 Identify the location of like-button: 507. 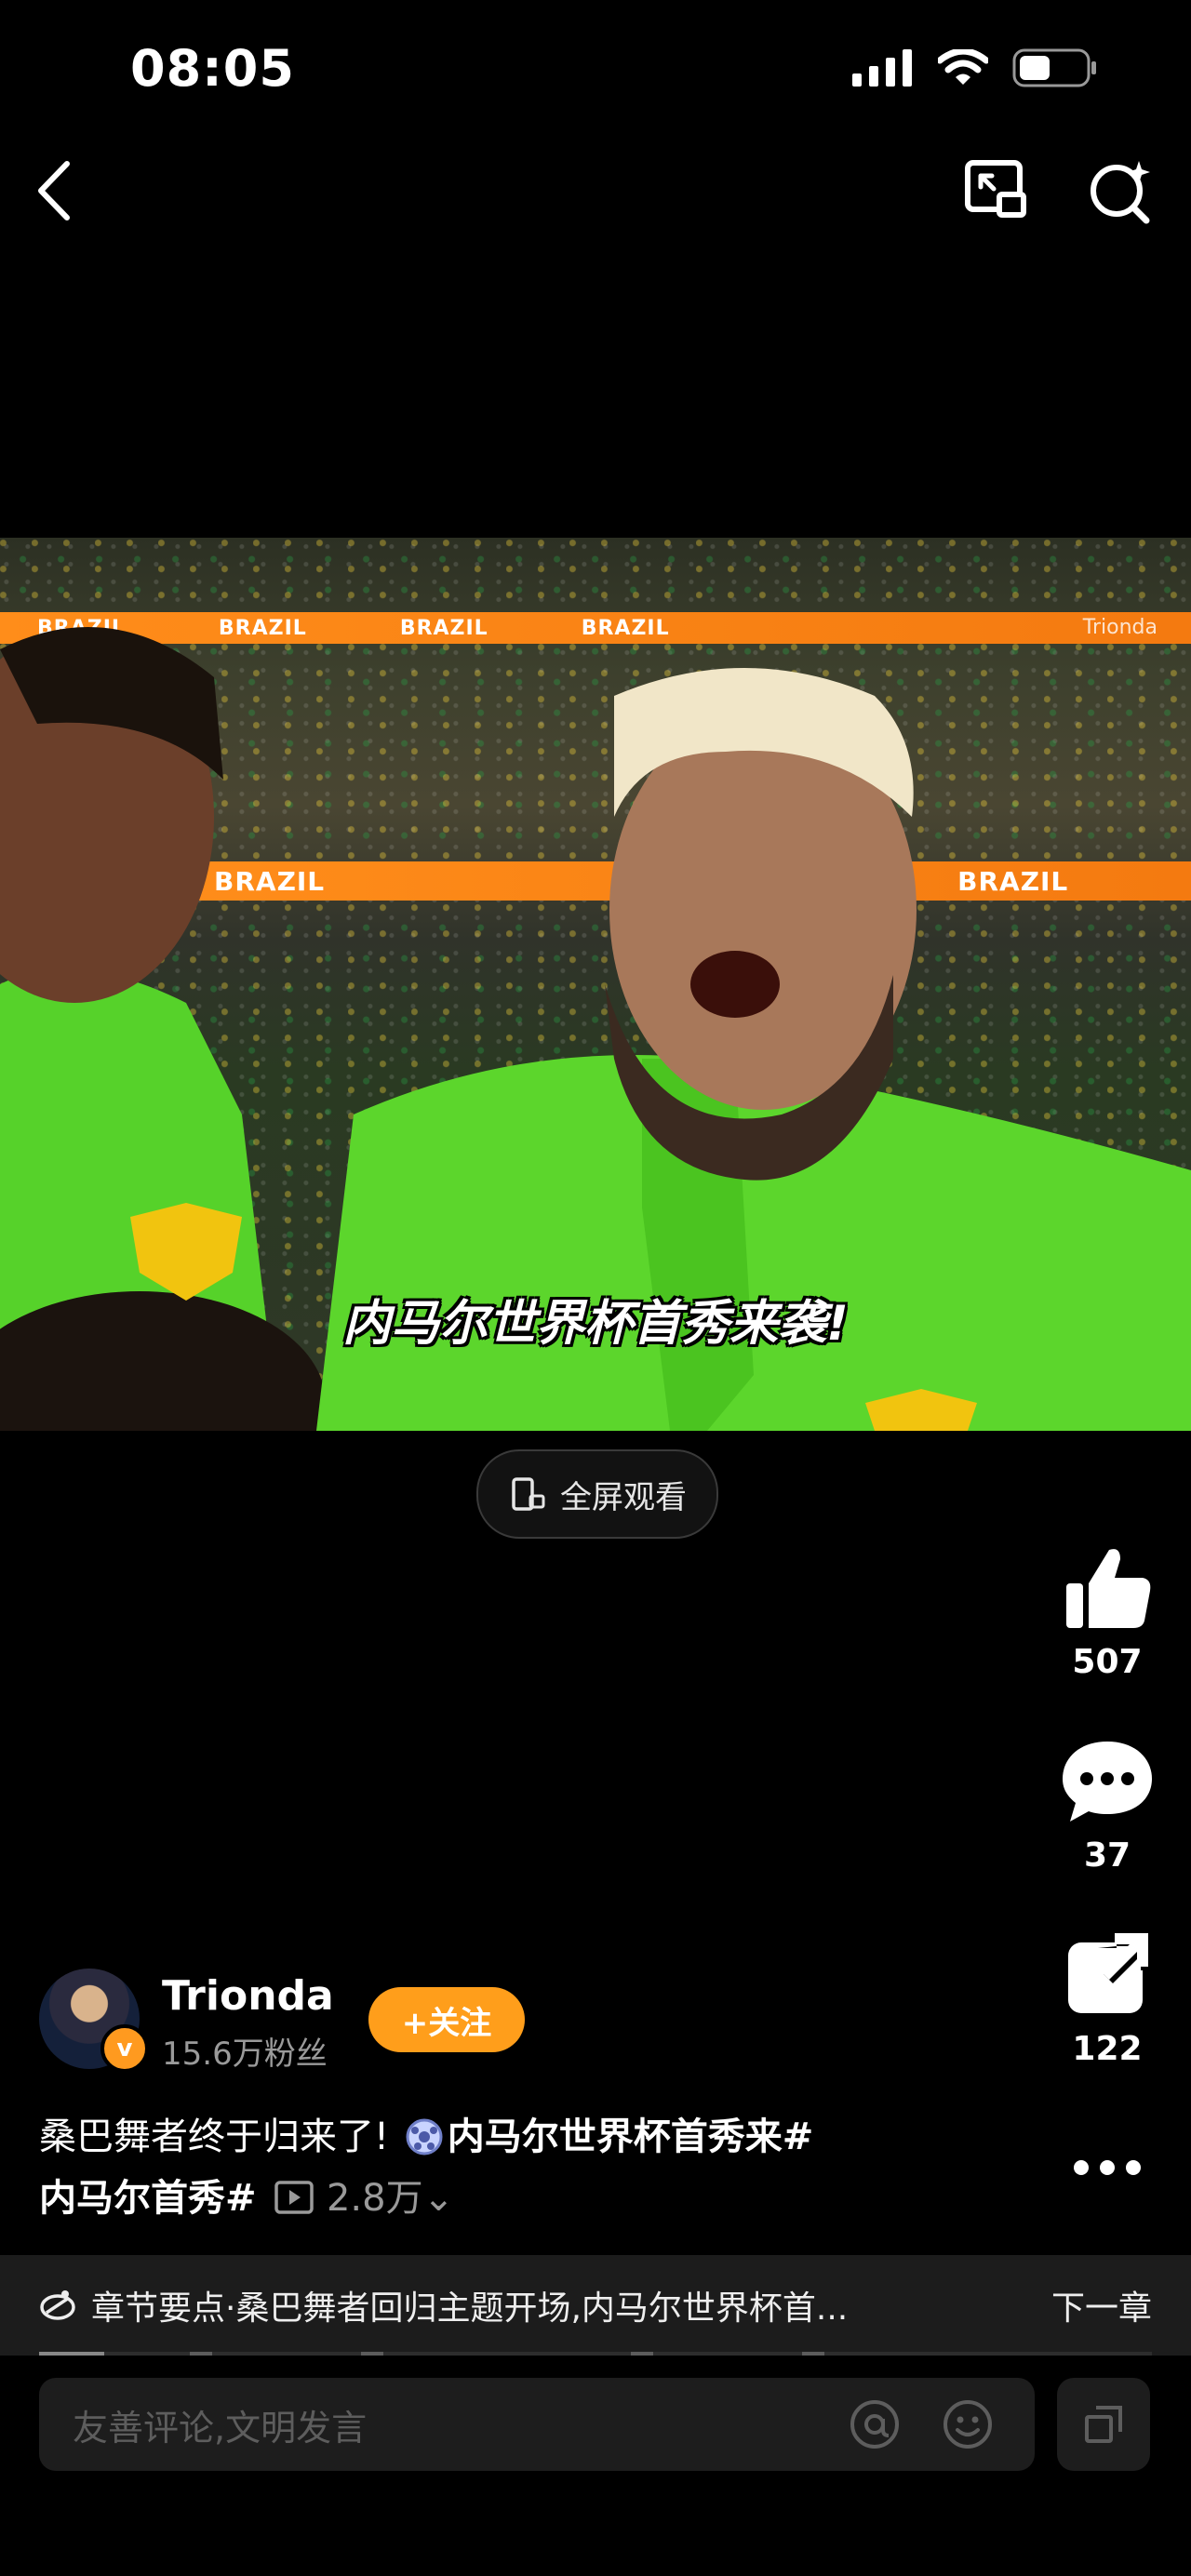
(1107, 1611).